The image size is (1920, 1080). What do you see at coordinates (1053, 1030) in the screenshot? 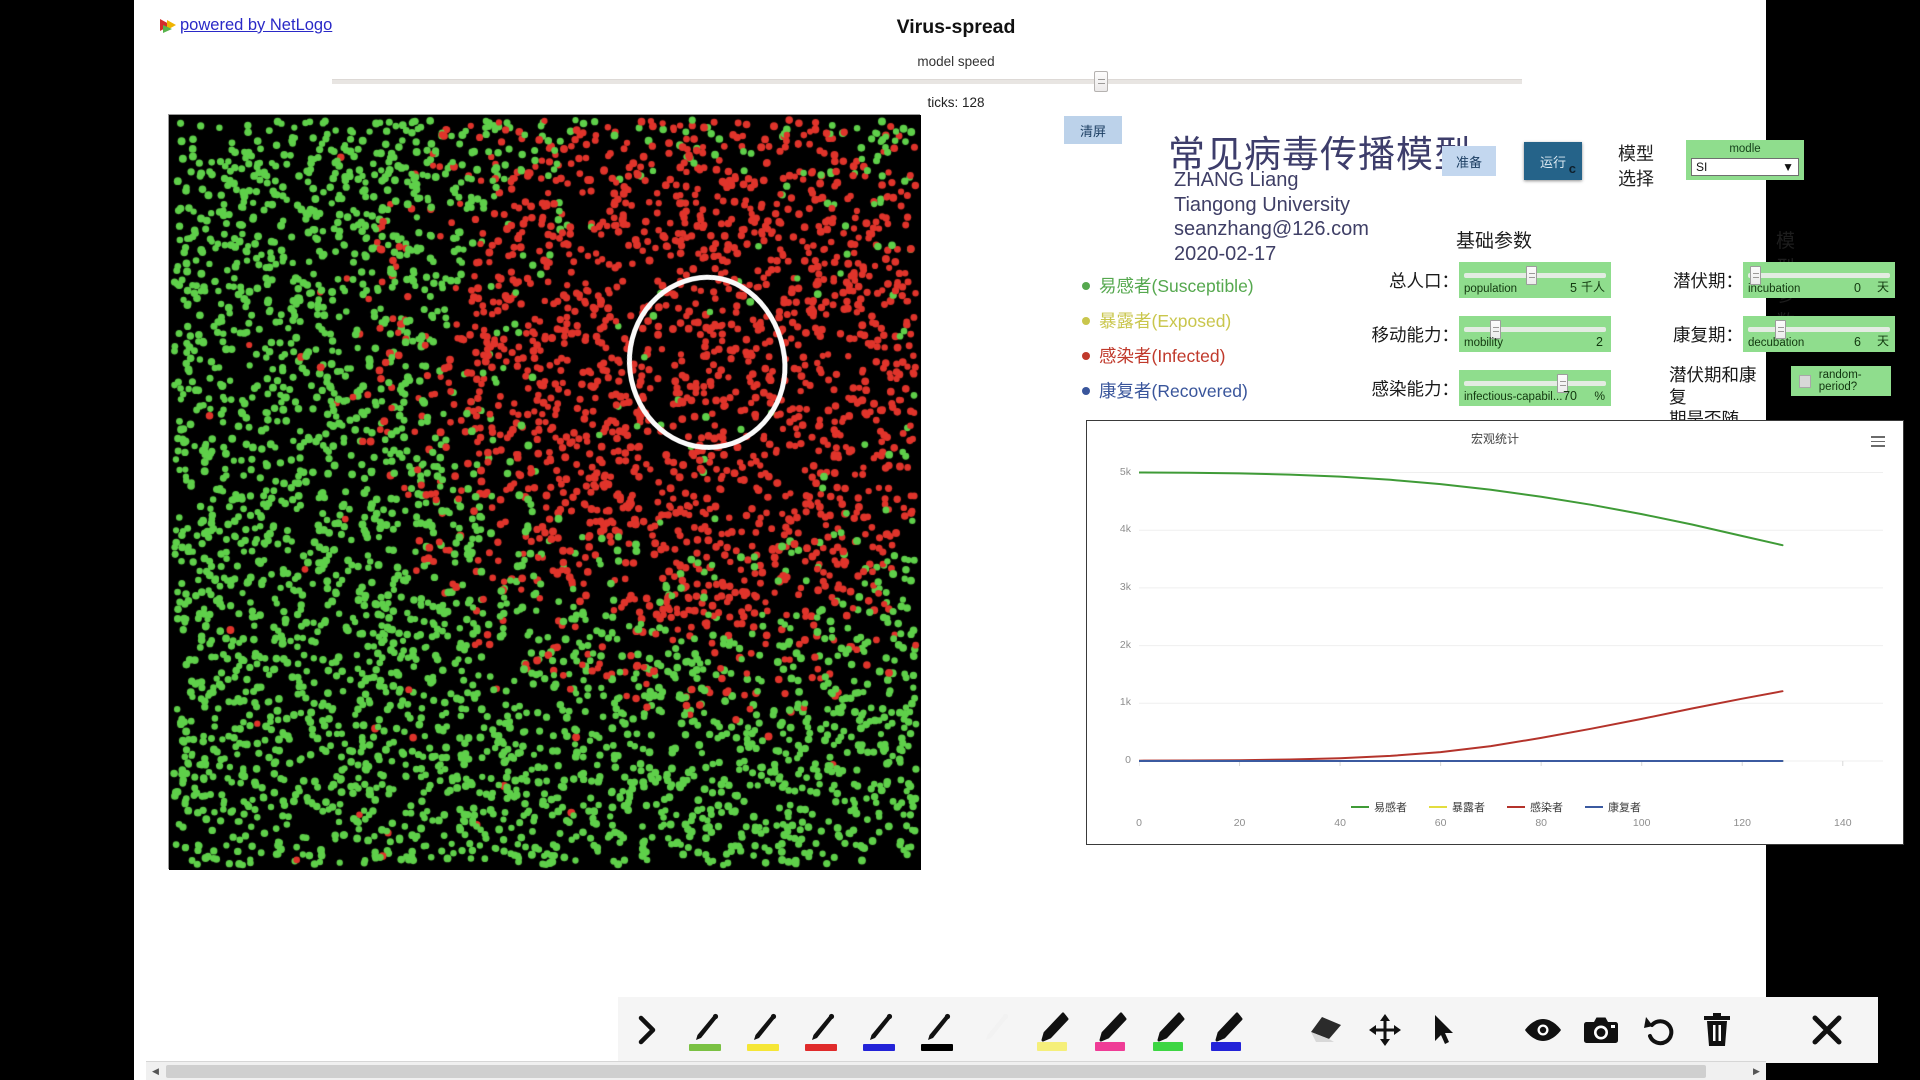
I see `marker-yellow-tool` at bounding box center [1053, 1030].